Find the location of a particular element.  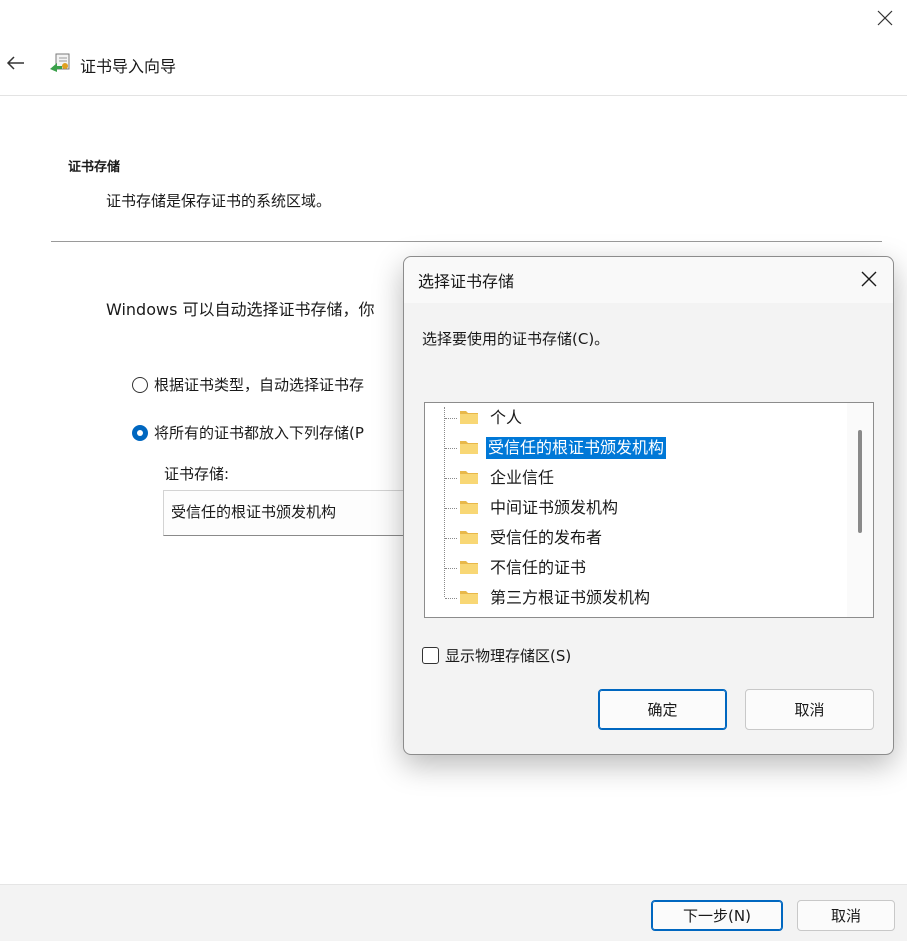

divider is located at coordinates (466, 241).